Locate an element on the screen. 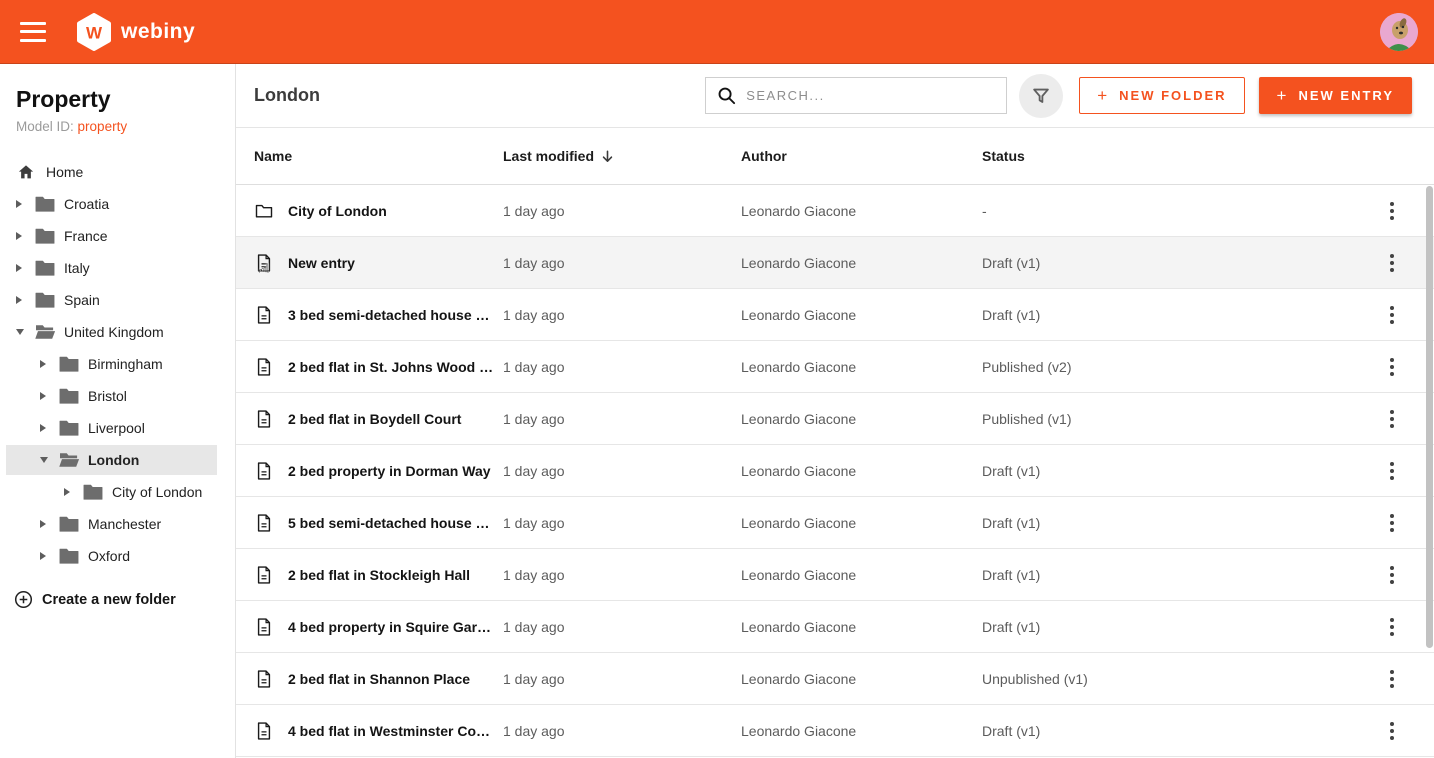 This screenshot has height=758, width=1434. sidebar-item-home: Home is located at coordinates (117, 172).